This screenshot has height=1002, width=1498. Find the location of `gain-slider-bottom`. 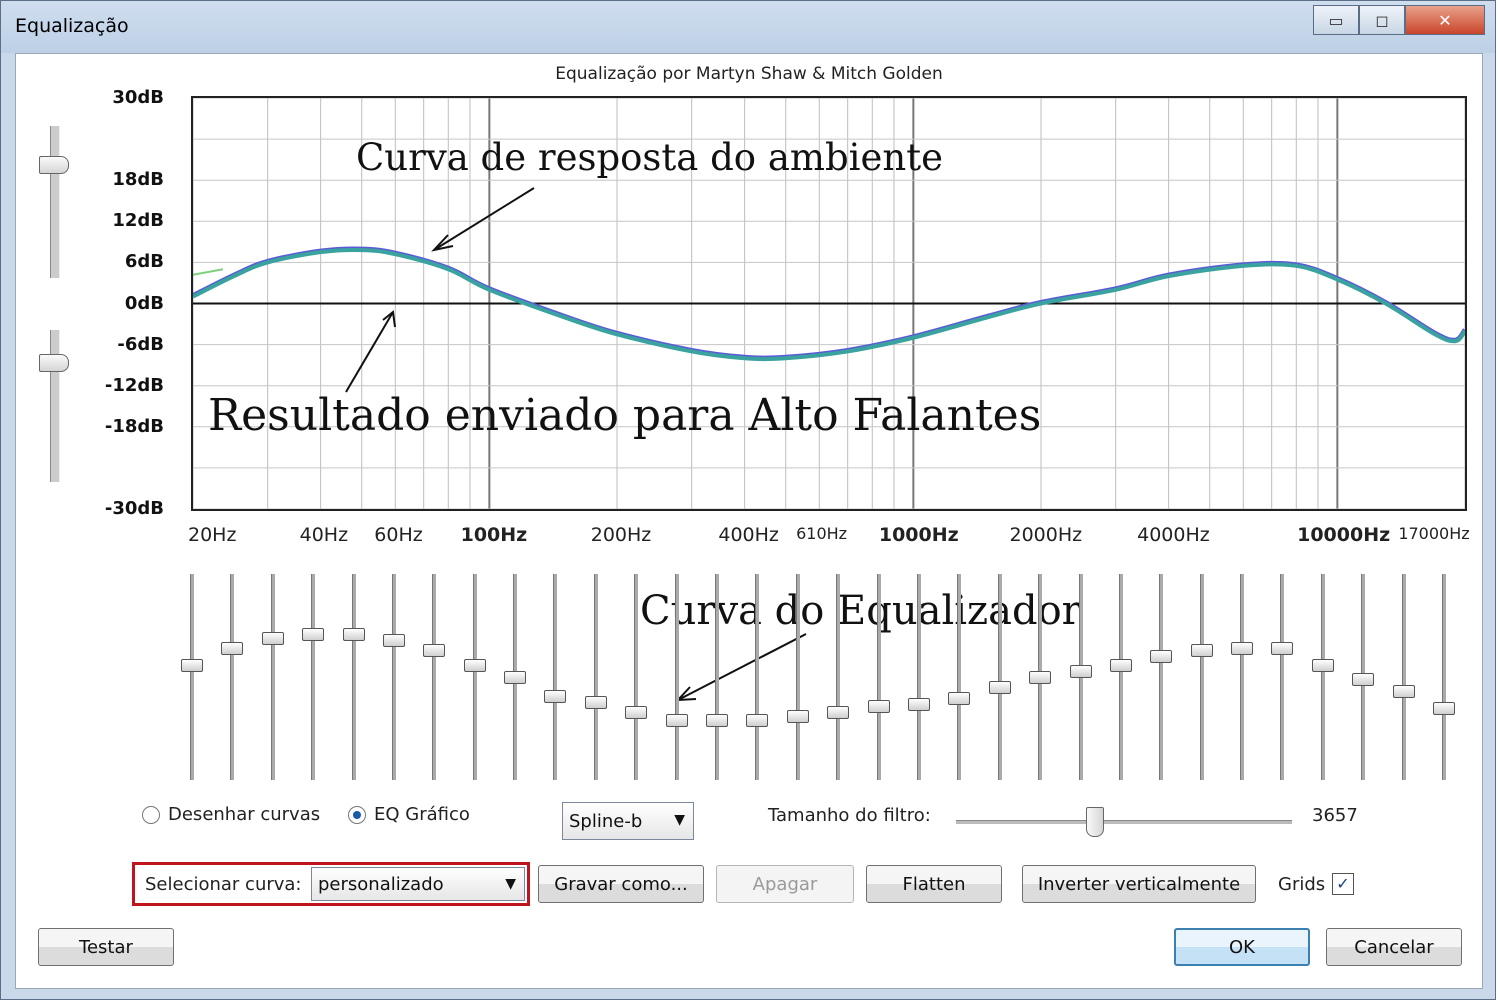

gain-slider-bottom is located at coordinates (54, 406).